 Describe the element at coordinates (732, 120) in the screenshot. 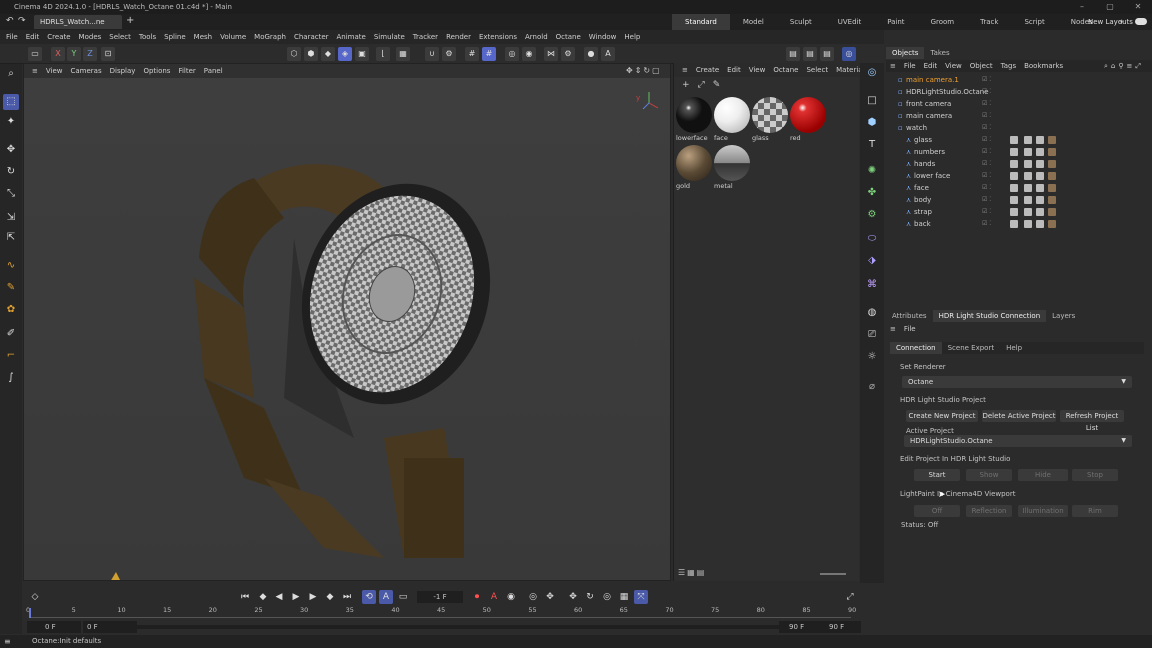

I see `material-face: face` at that location.